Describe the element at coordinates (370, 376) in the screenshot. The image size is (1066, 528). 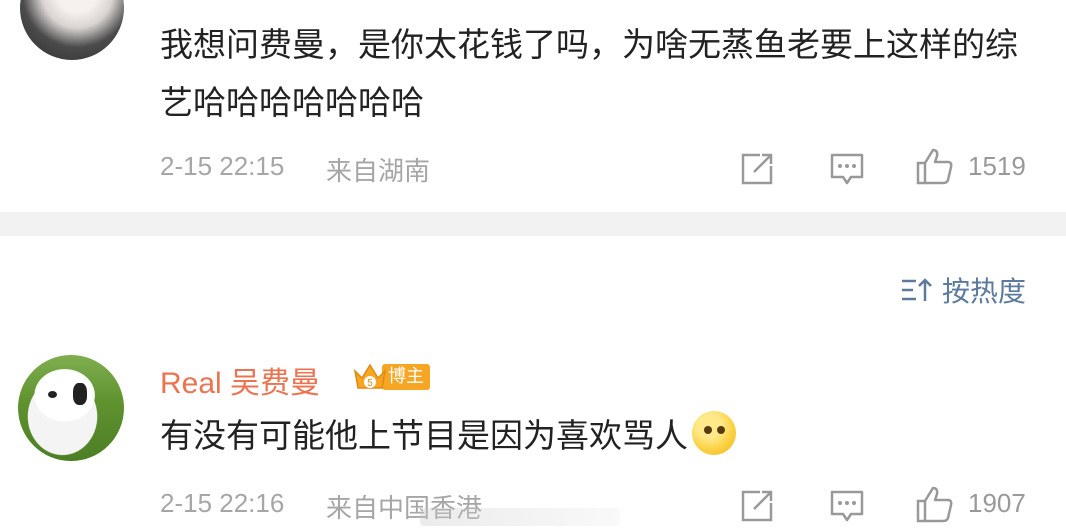
I see `crown-icon: 5` at that location.